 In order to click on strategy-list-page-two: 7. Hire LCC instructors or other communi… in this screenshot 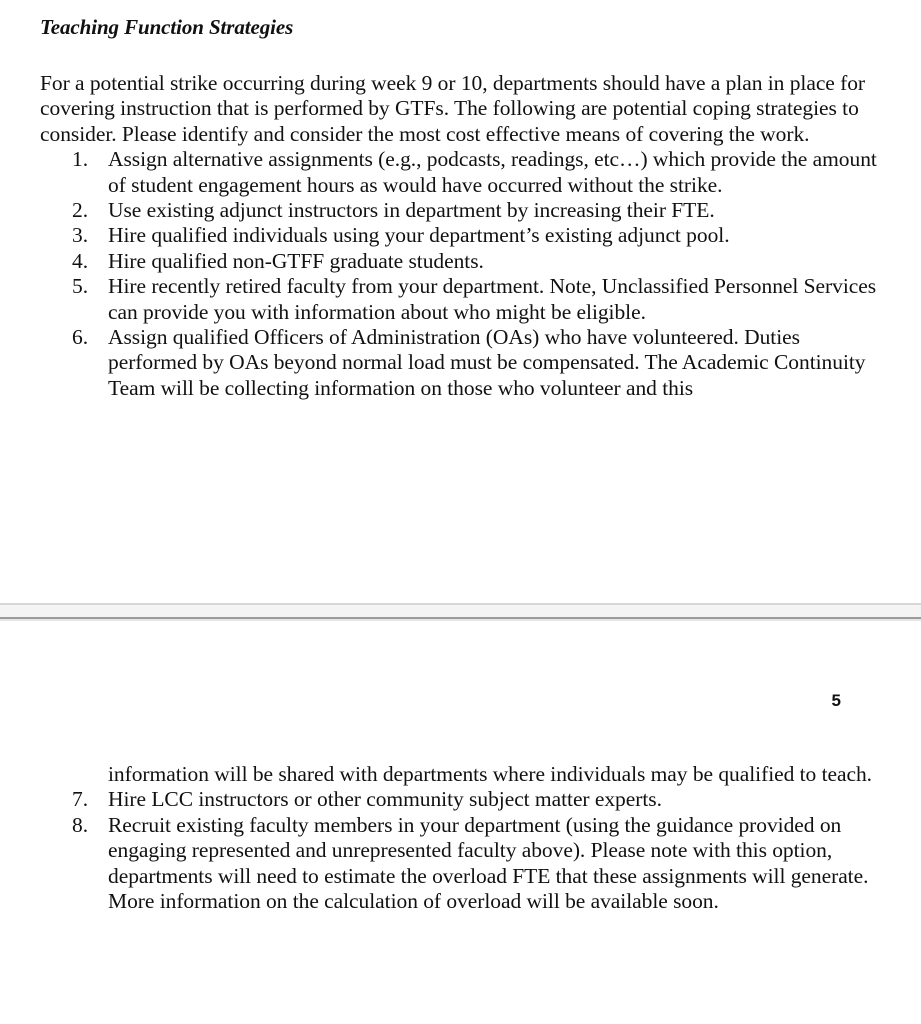, I will do `click(465, 850)`.